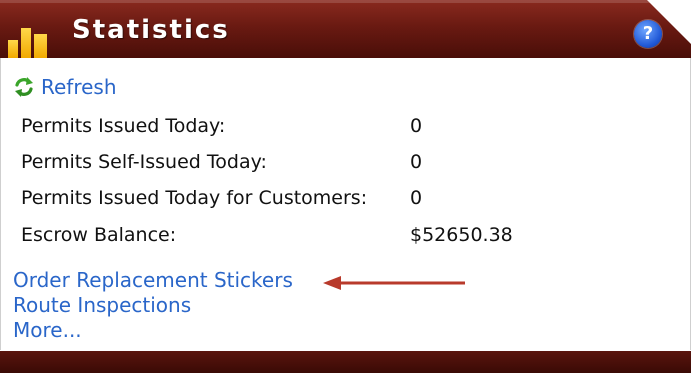  Describe the element at coordinates (394, 283) in the screenshot. I see `annotation-arrow` at that location.